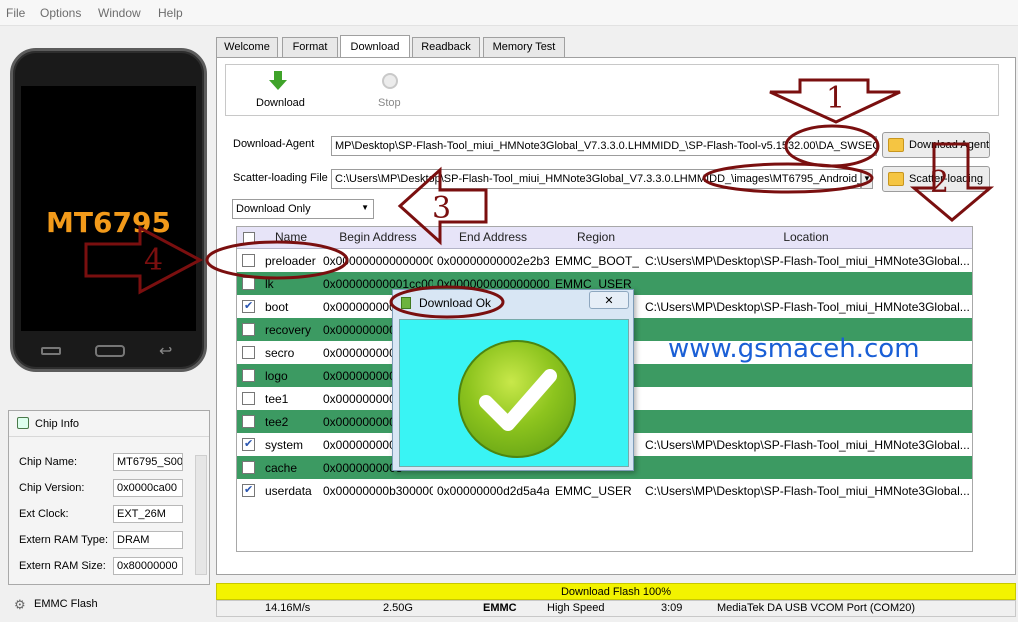  I want to click on ram-size-label: Extern RAM Size:, so click(62, 566).